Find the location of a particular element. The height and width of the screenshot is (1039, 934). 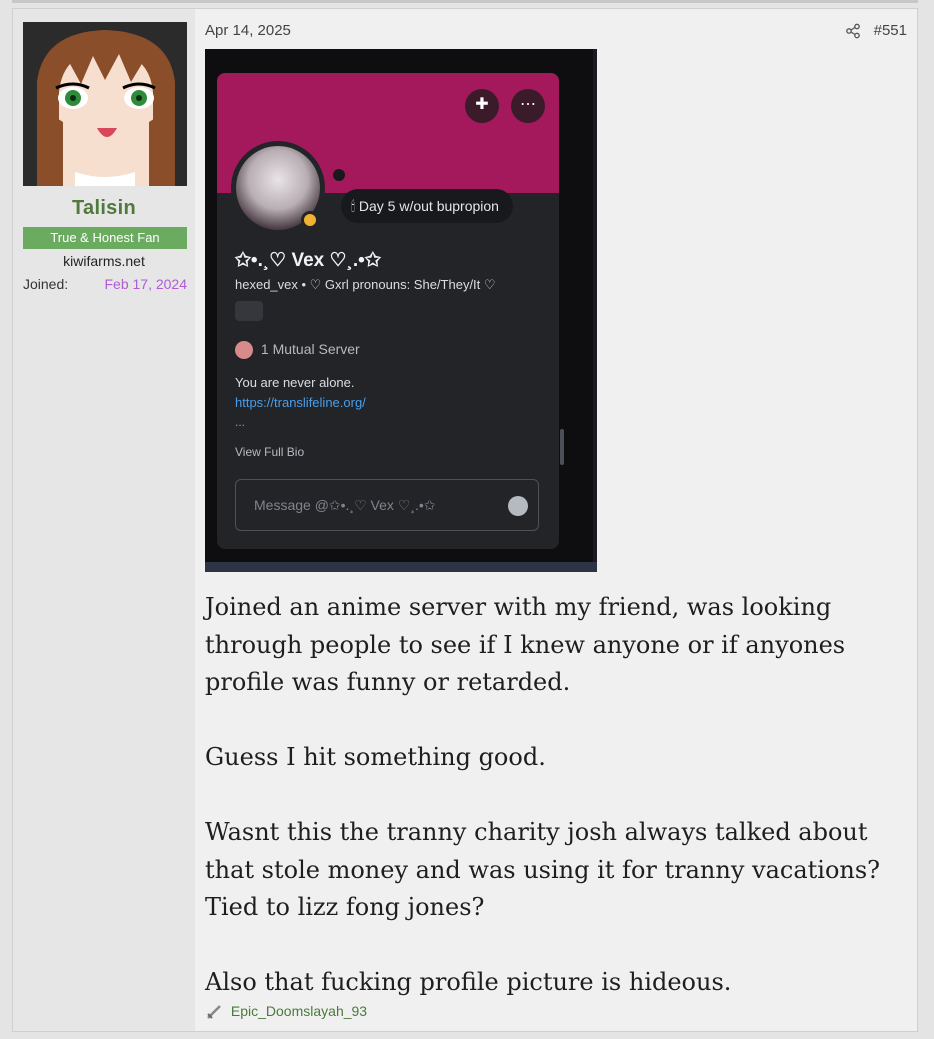

post-paragraph: Guess I hit something good. is located at coordinates (375, 757).